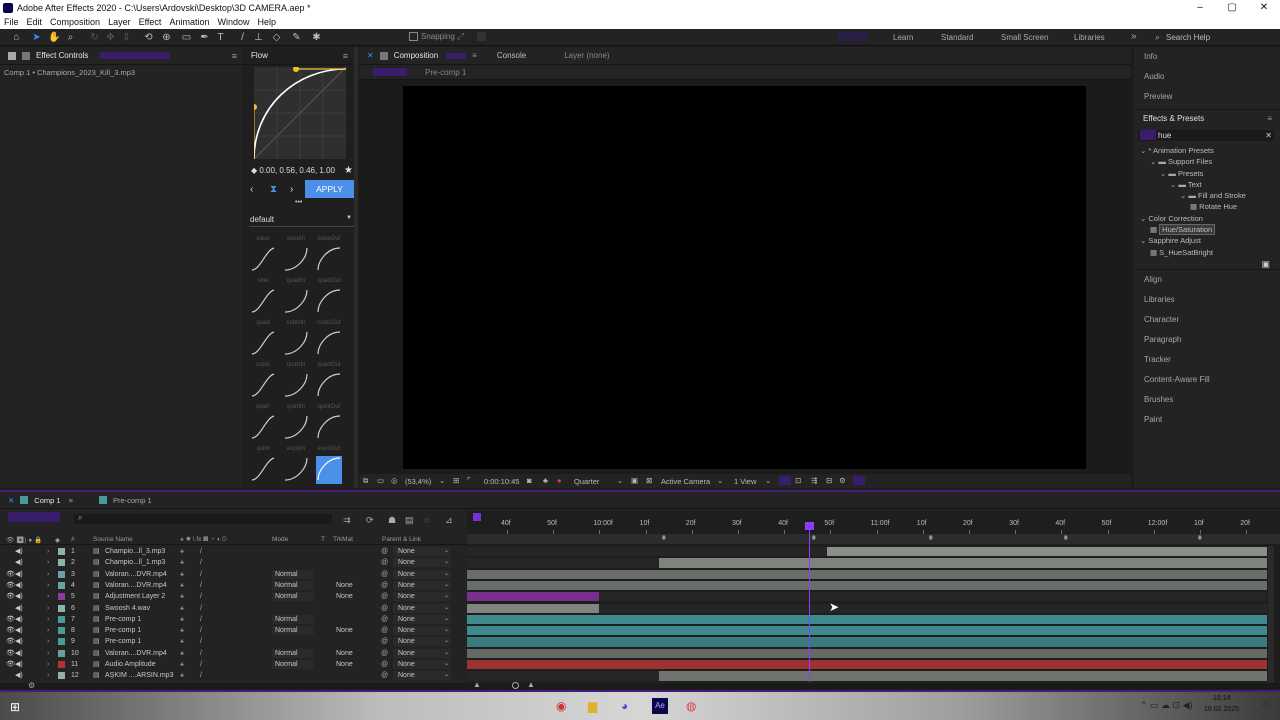 The image size is (1280, 720). I want to click on preview-panel-tab: Preview, so click(1207, 97).